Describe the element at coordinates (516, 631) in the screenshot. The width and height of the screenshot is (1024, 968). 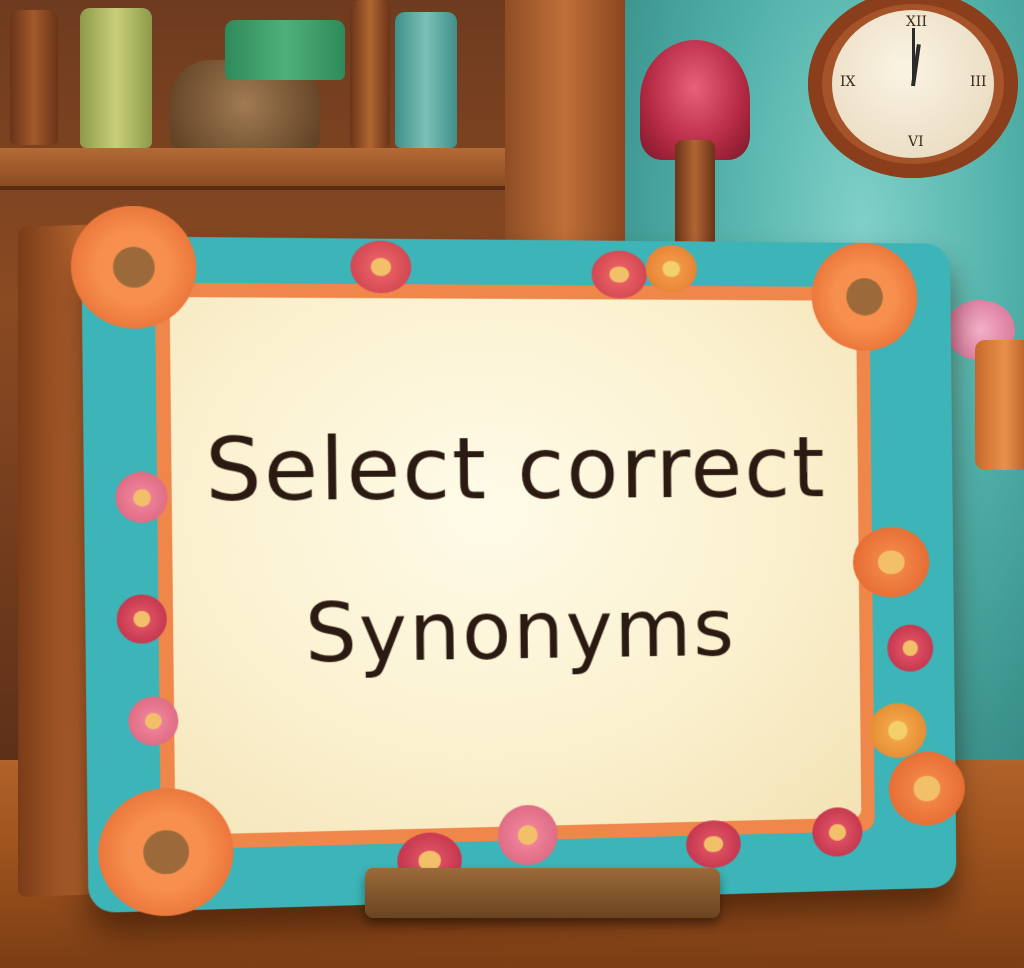
I see `sign-title-line-2: Synonyms` at that location.